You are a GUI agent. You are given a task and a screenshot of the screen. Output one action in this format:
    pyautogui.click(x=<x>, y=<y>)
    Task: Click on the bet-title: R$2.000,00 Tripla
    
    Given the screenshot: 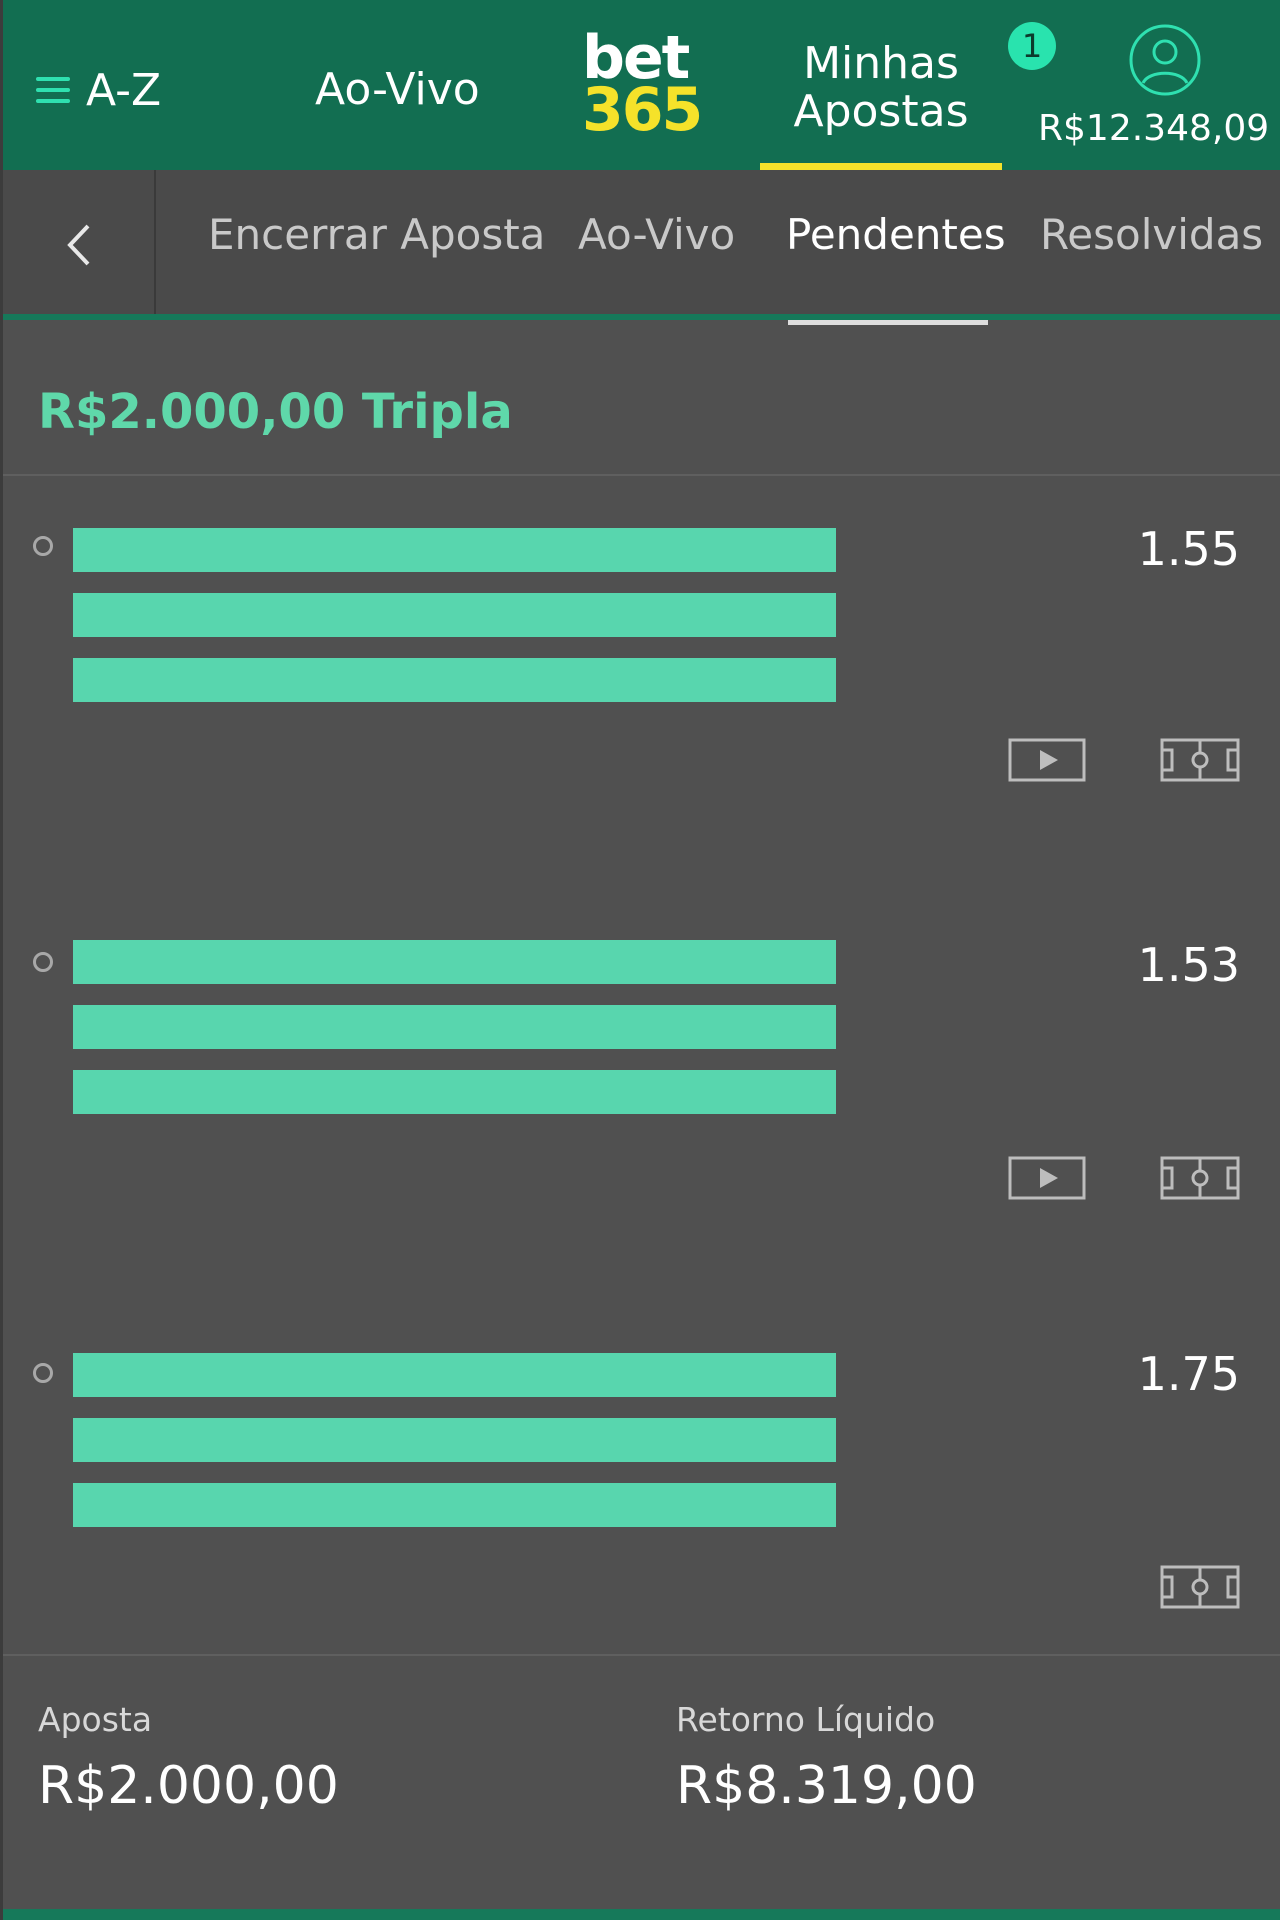 What is the action you would take?
    pyautogui.click(x=275, y=412)
    